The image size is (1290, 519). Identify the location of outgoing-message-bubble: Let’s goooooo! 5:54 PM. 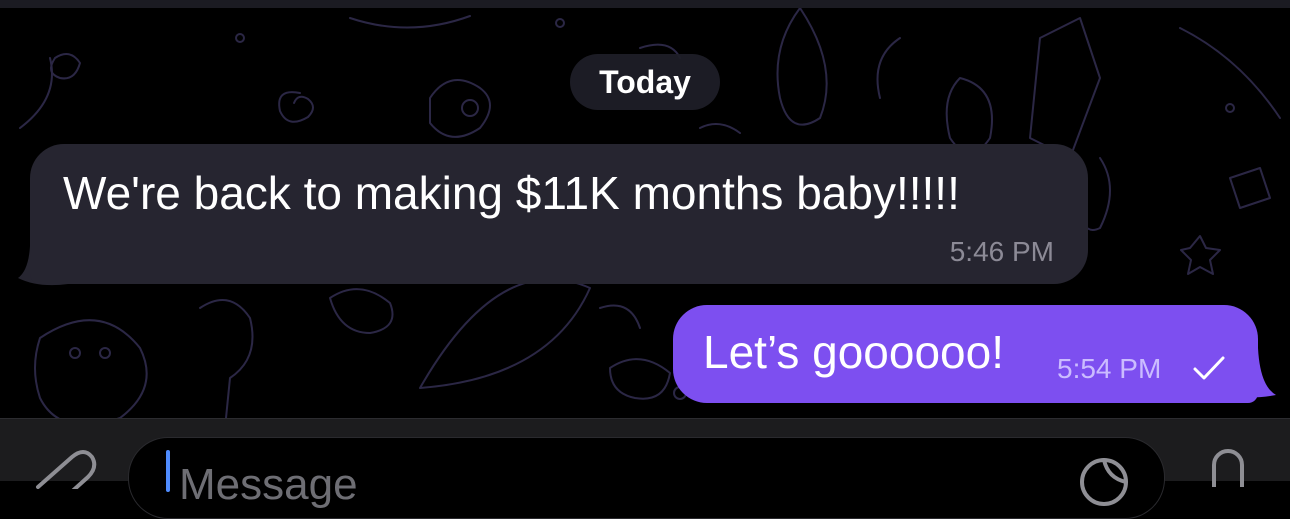
(965, 354).